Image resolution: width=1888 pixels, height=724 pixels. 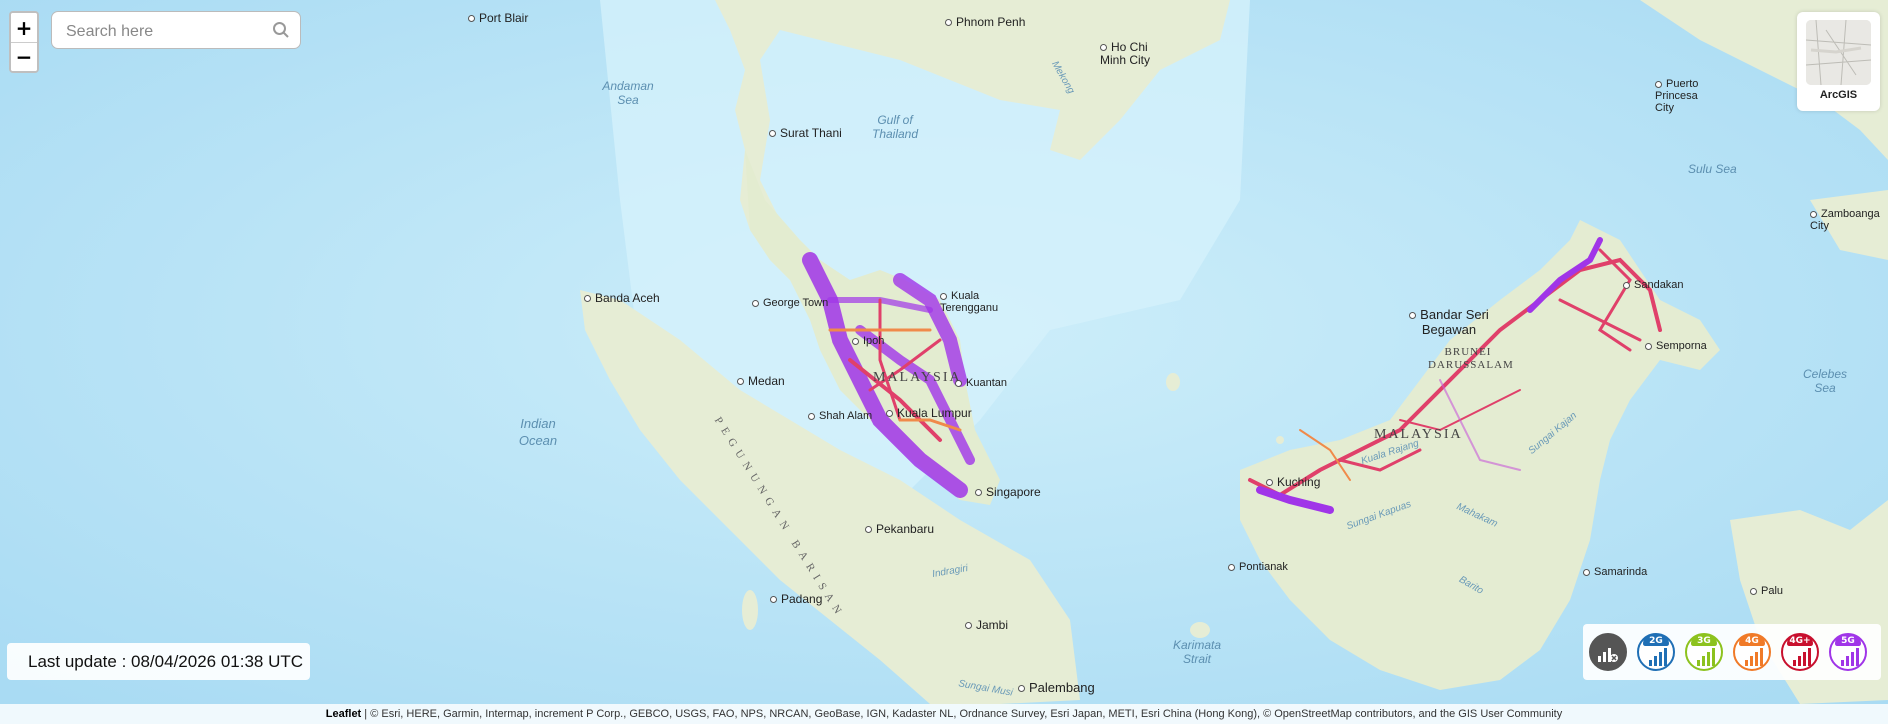 I want to click on city-label: Palu, so click(x=1766, y=591).